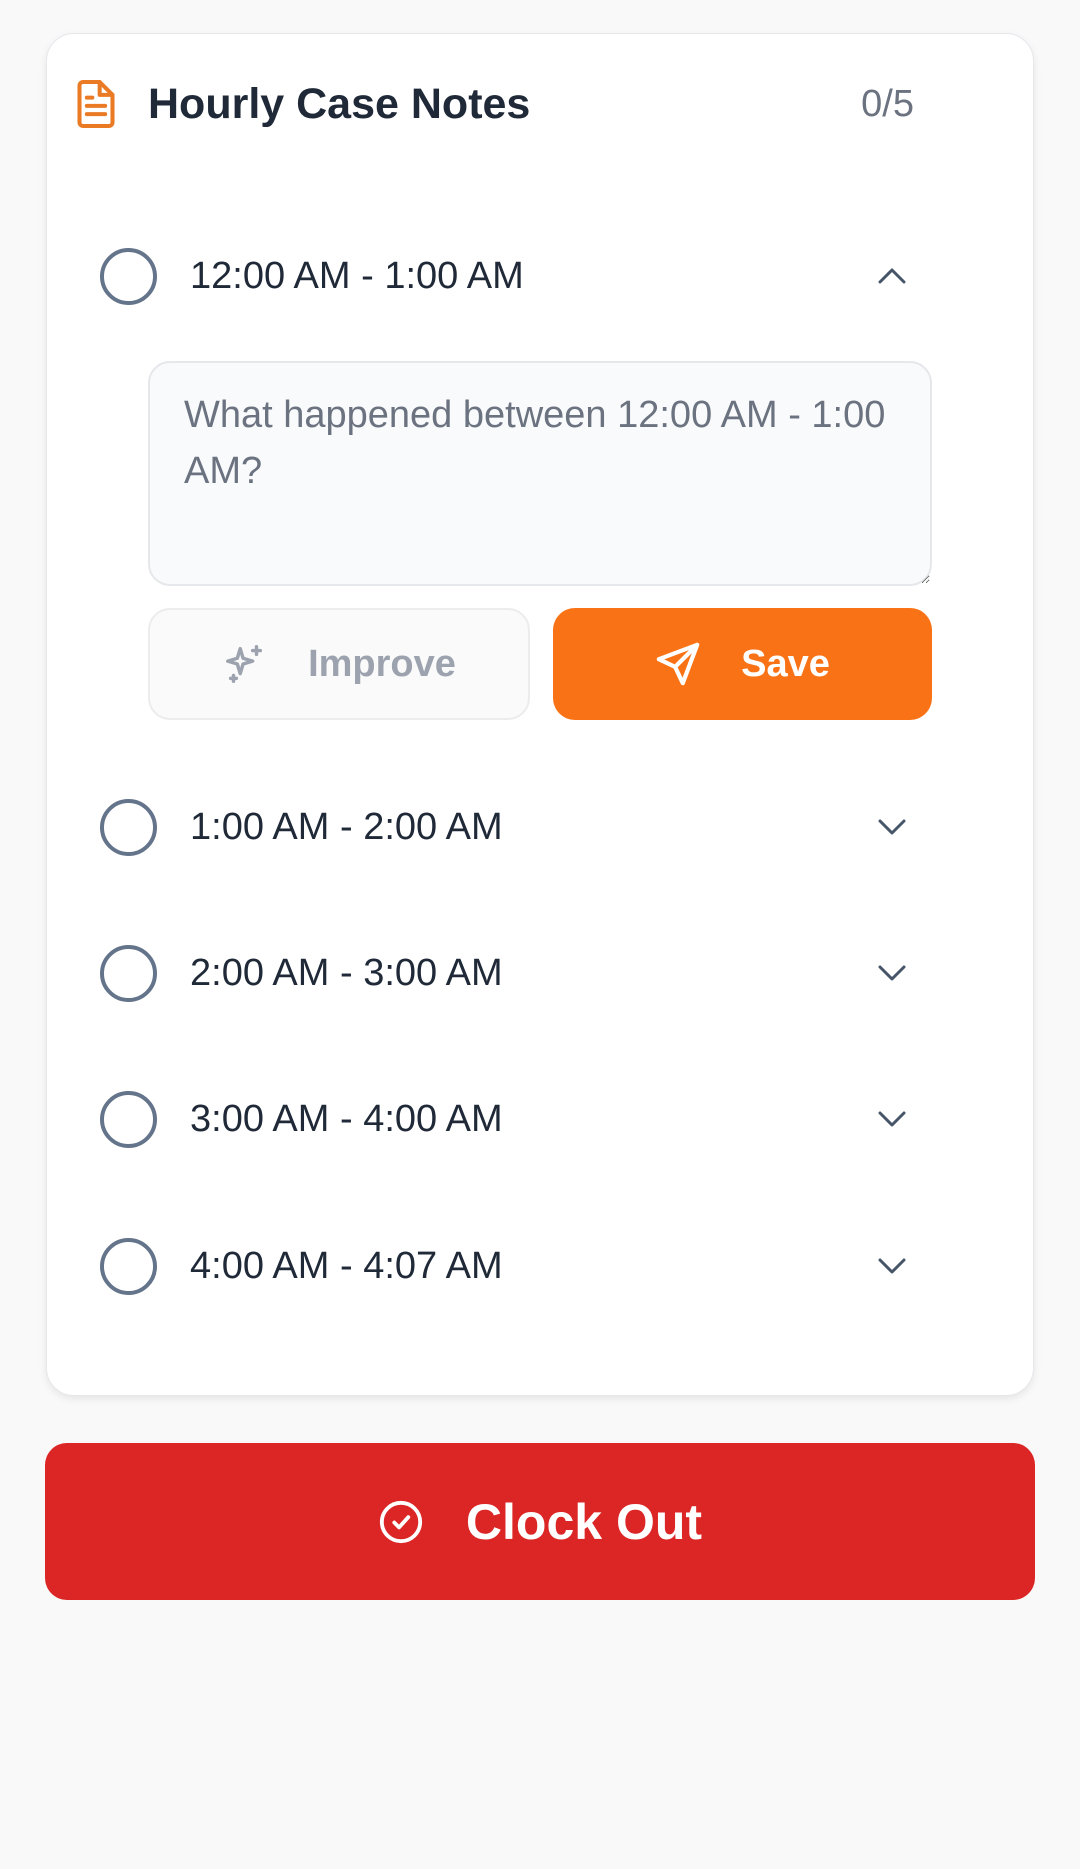 This screenshot has width=1080, height=1869. What do you see at coordinates (540, 473) in the screenshot?
I see `case-note-input` at bounding box center [540, 473].